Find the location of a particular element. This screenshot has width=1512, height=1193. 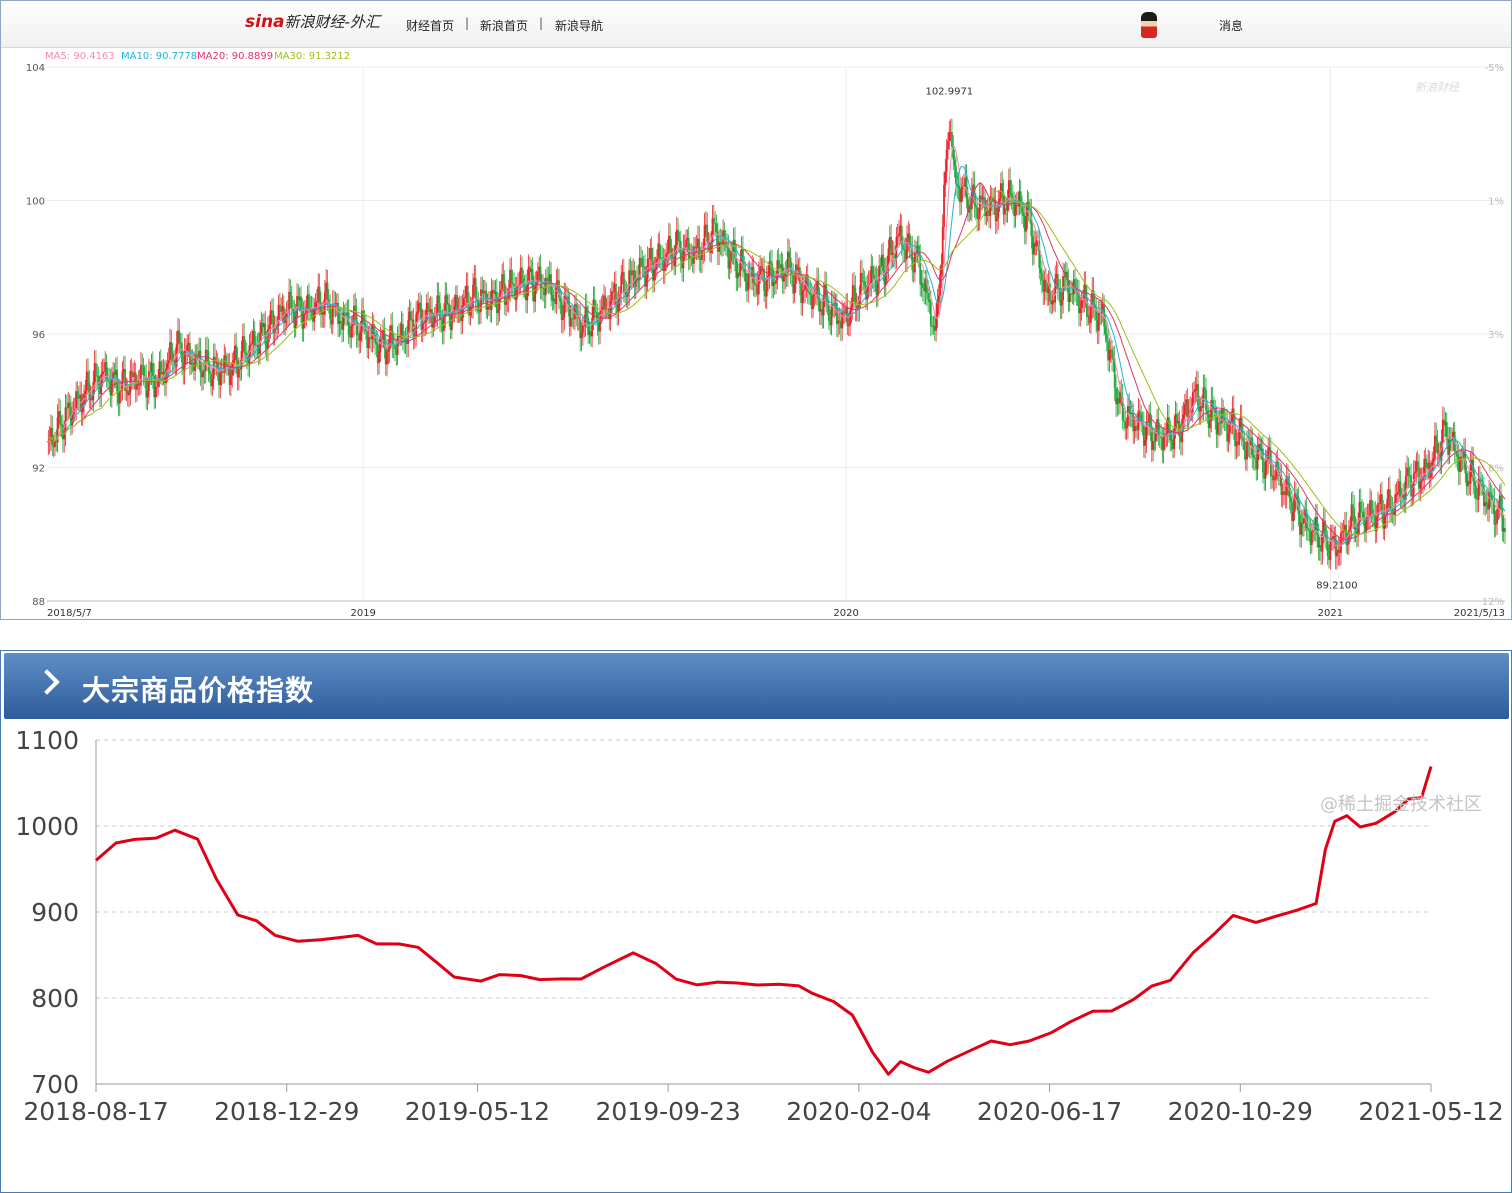

x-tick-label: 2020 is located at coordinates (845, 613).